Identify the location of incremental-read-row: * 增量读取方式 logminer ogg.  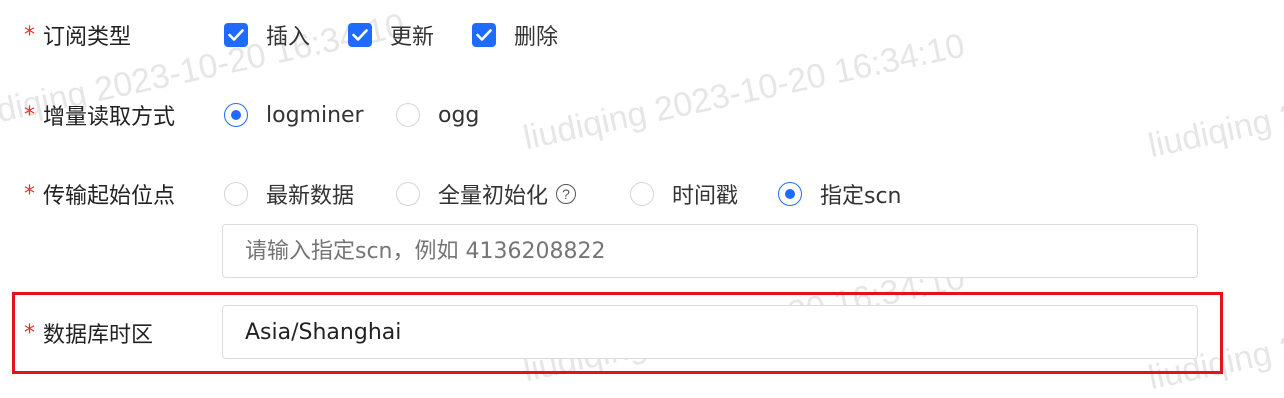
(642, 115).